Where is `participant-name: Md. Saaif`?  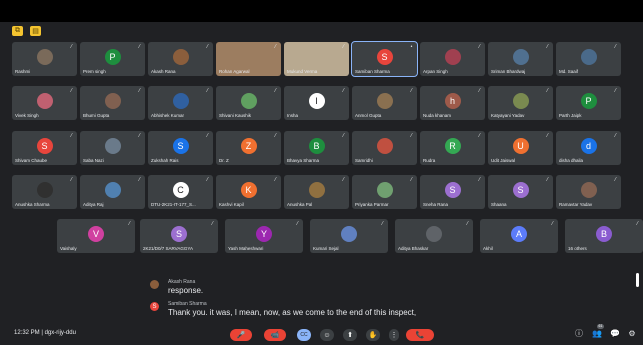 participant-name: Md. Saaif is located at coordinates (569, 71).